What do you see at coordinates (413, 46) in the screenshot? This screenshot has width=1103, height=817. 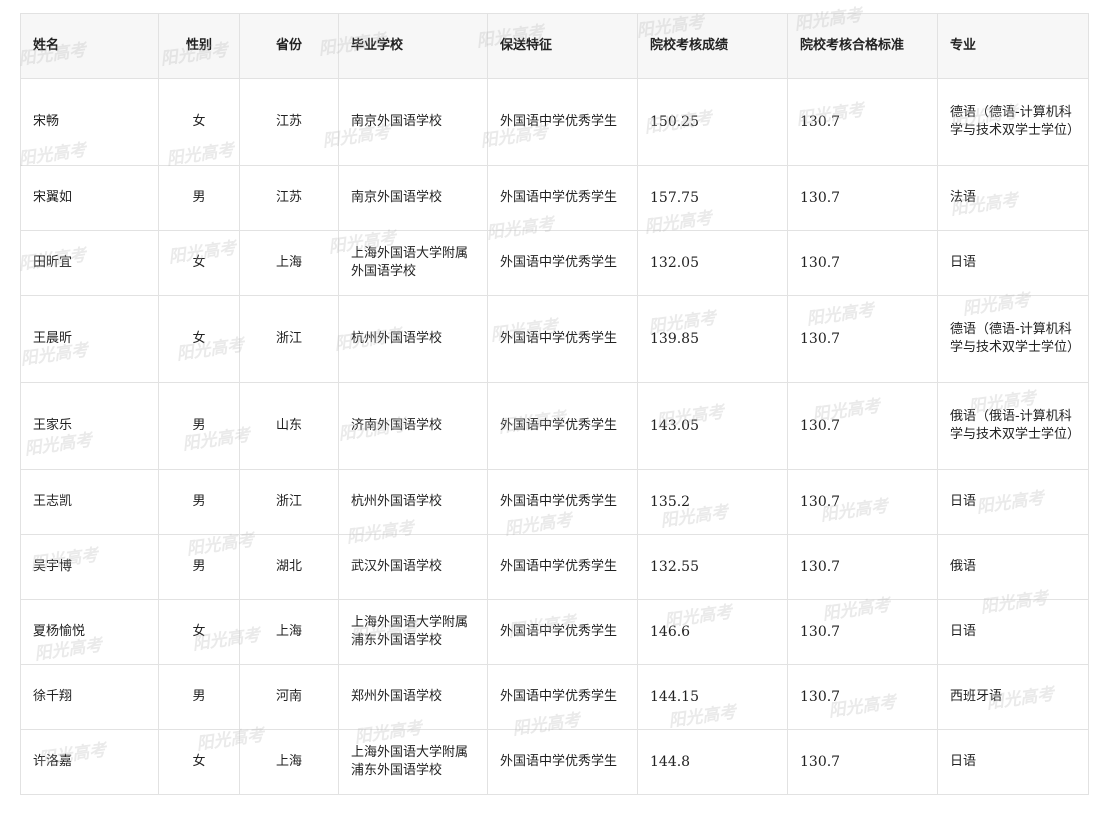 I see `header-school: 毕业学校` at bounding box center [413, 46].